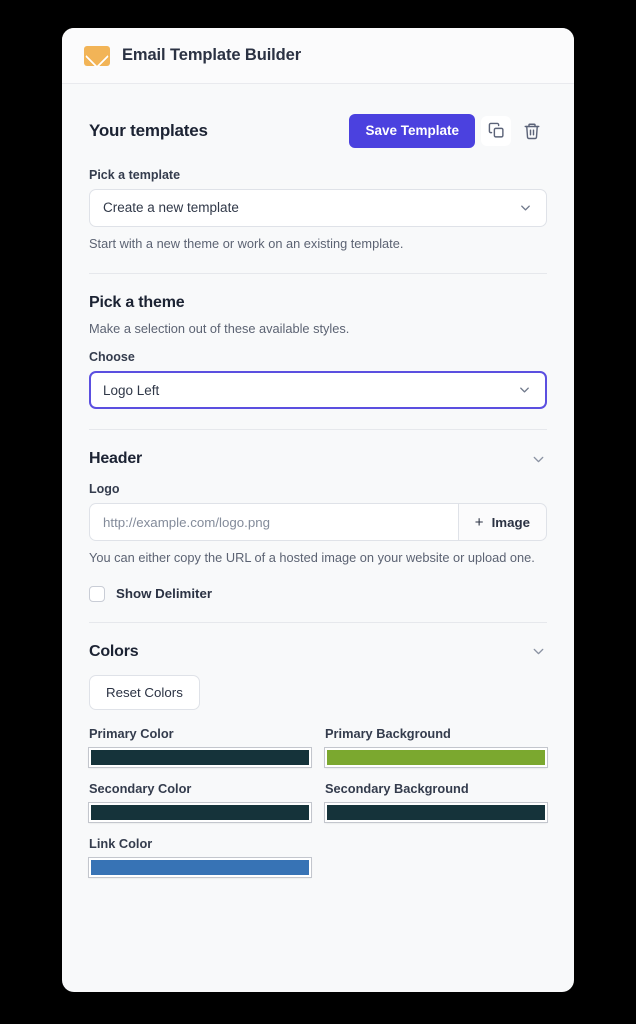  I want to click on color-label: Secondary Color, so click(140, 788).